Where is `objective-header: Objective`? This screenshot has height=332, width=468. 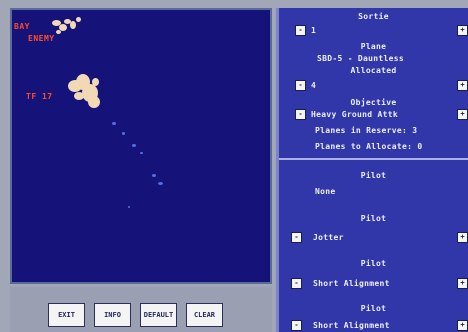 objective-header: Objective is located at coordinates (373, 102).